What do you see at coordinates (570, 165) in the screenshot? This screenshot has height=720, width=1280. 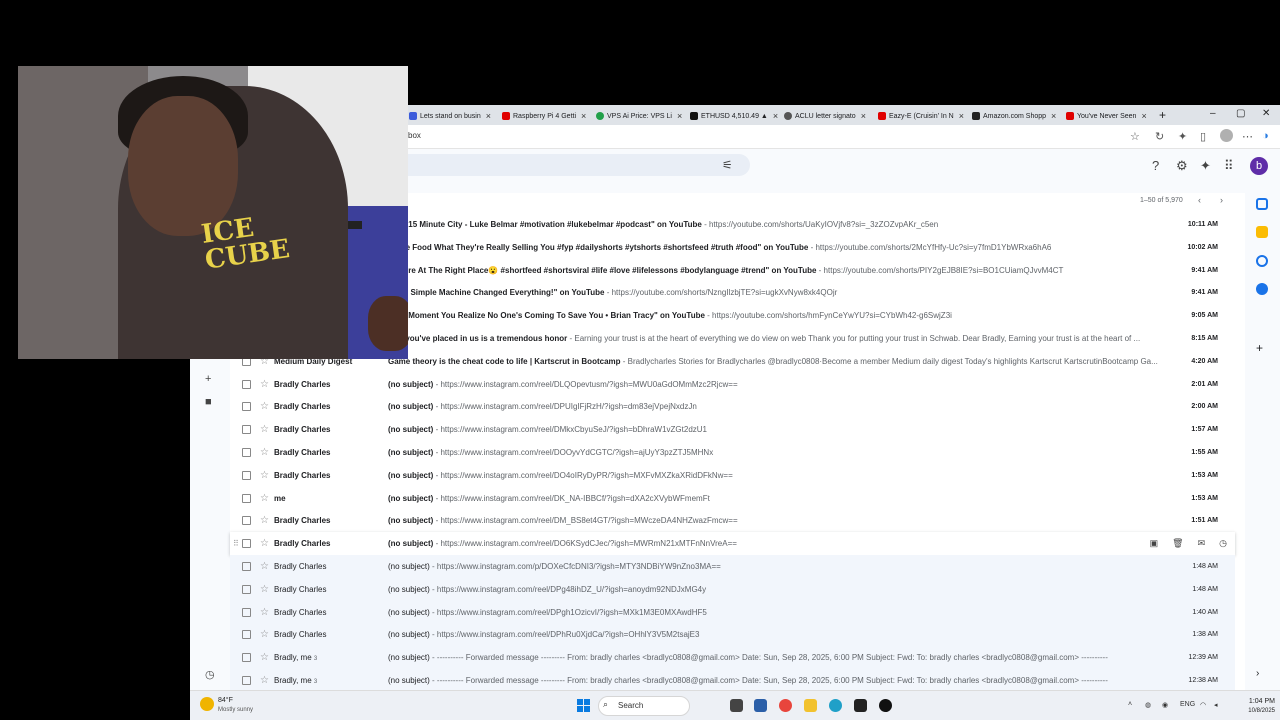 I see `search-input` at bounding box center [570, 165].